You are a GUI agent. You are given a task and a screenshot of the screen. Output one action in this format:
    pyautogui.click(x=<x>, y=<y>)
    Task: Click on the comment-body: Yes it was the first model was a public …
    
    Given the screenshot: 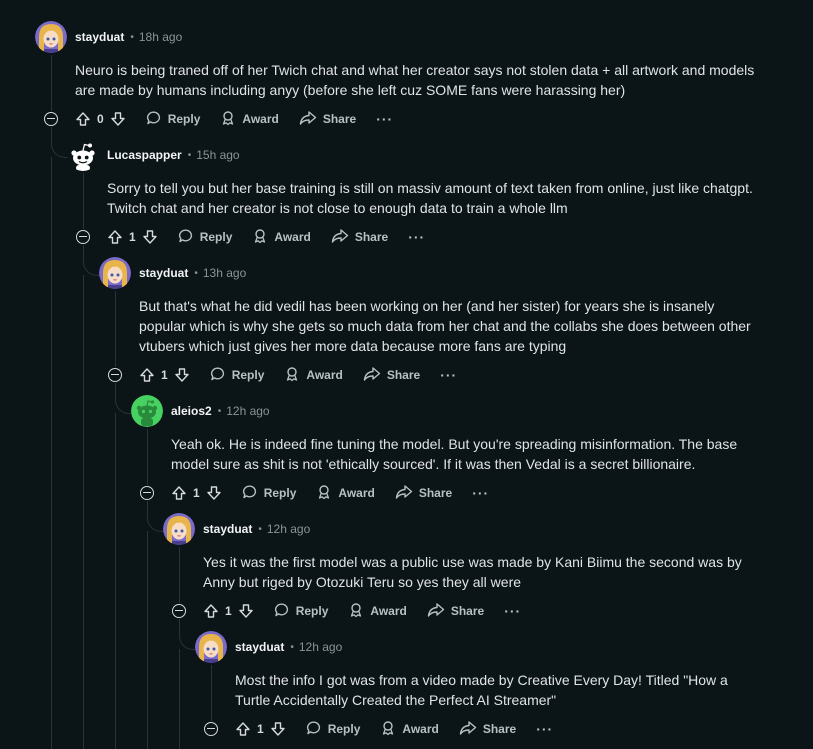 What is the action you would take?
    pyautogui.click(x=472, y=572)
    